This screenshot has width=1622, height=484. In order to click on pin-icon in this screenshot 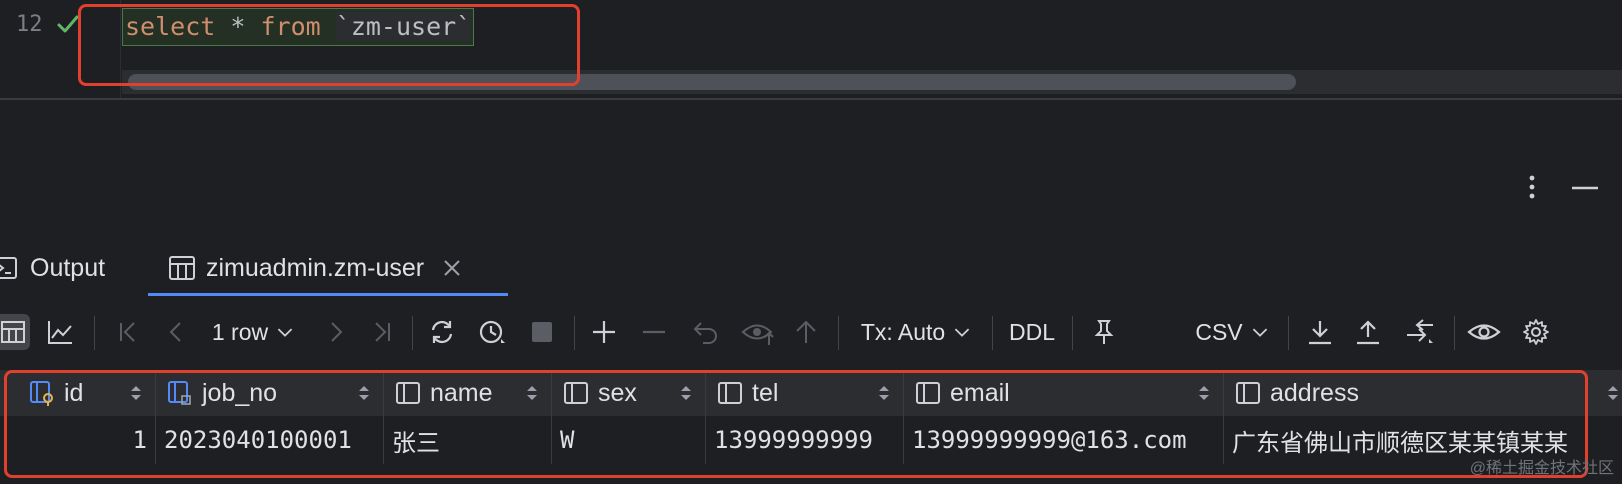, I will do `click(1104, 332)`.